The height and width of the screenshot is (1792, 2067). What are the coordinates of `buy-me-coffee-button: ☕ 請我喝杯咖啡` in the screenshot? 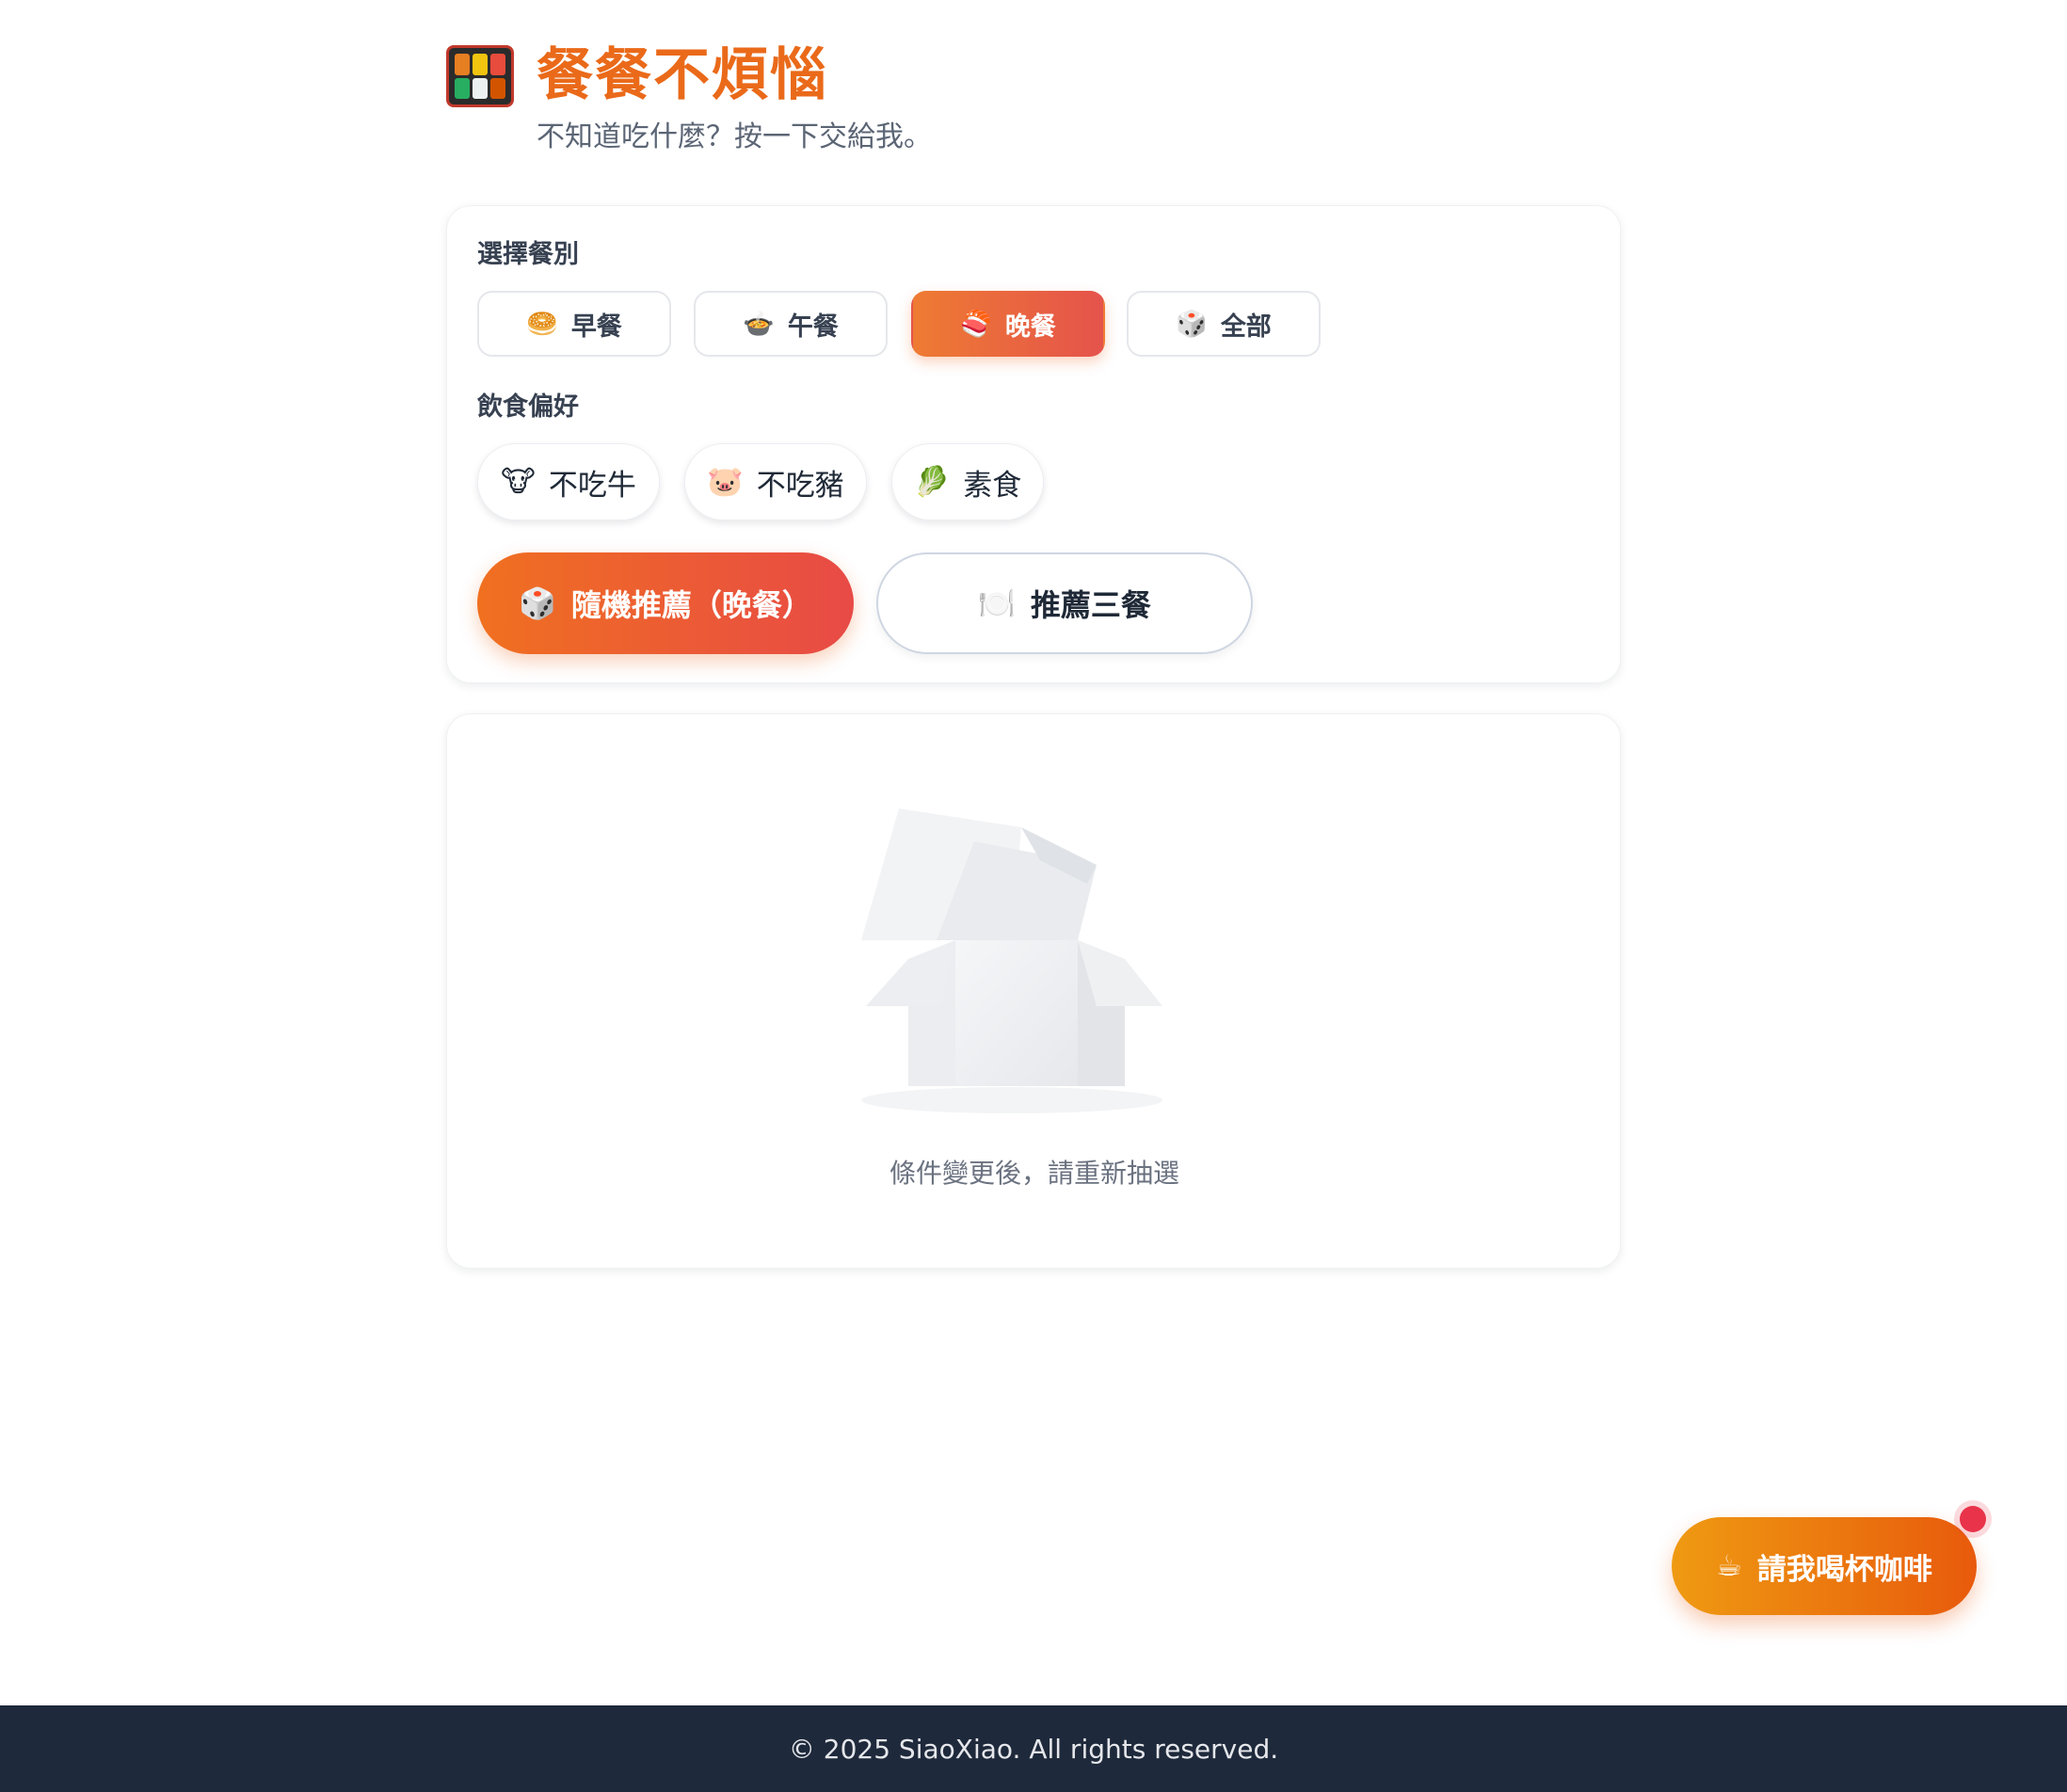 It's located at (1825, 1566).